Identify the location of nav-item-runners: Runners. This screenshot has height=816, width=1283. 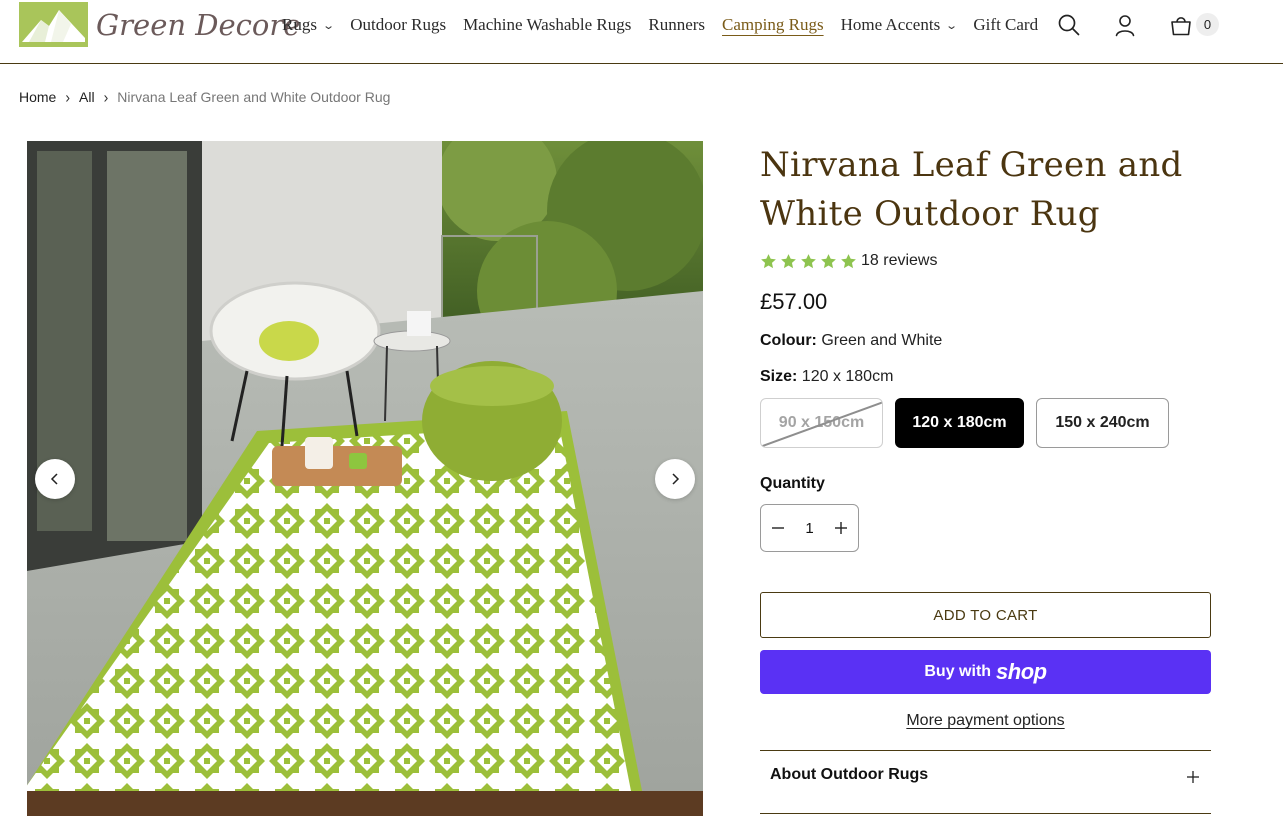
(676, 25).